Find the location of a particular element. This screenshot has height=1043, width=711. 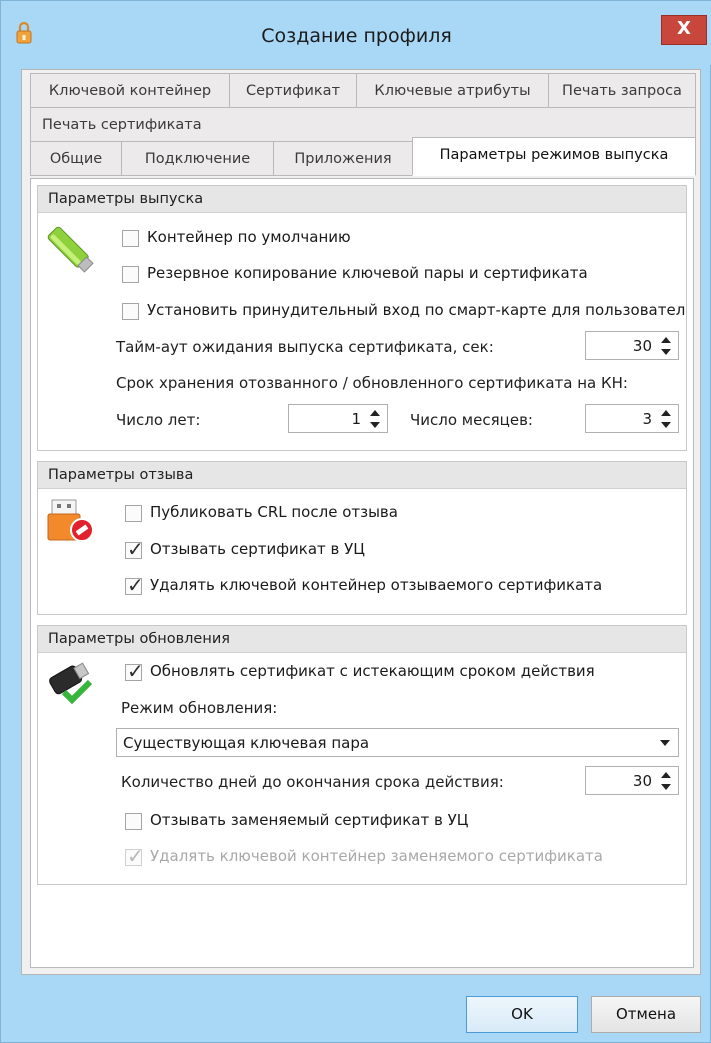

timeout-spinbox: 30 is located at coordinates (632, 345).